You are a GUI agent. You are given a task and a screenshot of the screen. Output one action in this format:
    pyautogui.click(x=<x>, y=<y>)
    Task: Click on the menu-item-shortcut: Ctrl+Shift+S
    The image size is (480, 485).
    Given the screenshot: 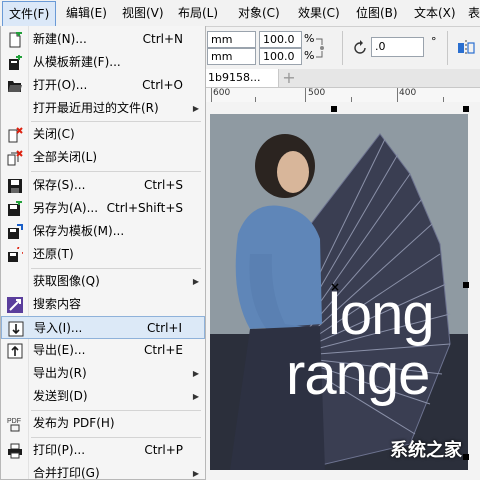 What is the action you would take?
    pyautogui.click(x=144, y=208)
    